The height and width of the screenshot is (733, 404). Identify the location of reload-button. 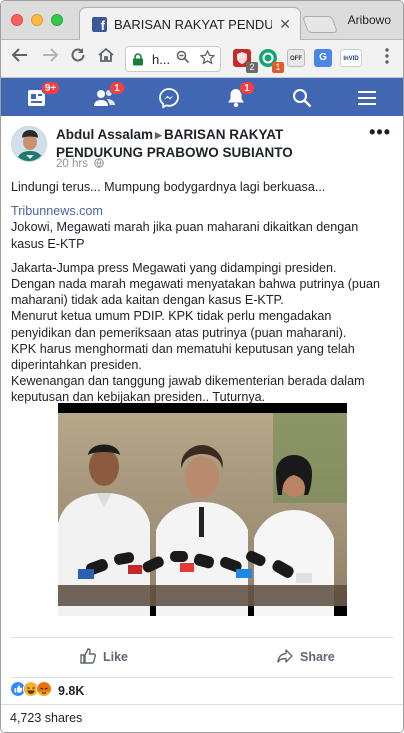
(78, 58).